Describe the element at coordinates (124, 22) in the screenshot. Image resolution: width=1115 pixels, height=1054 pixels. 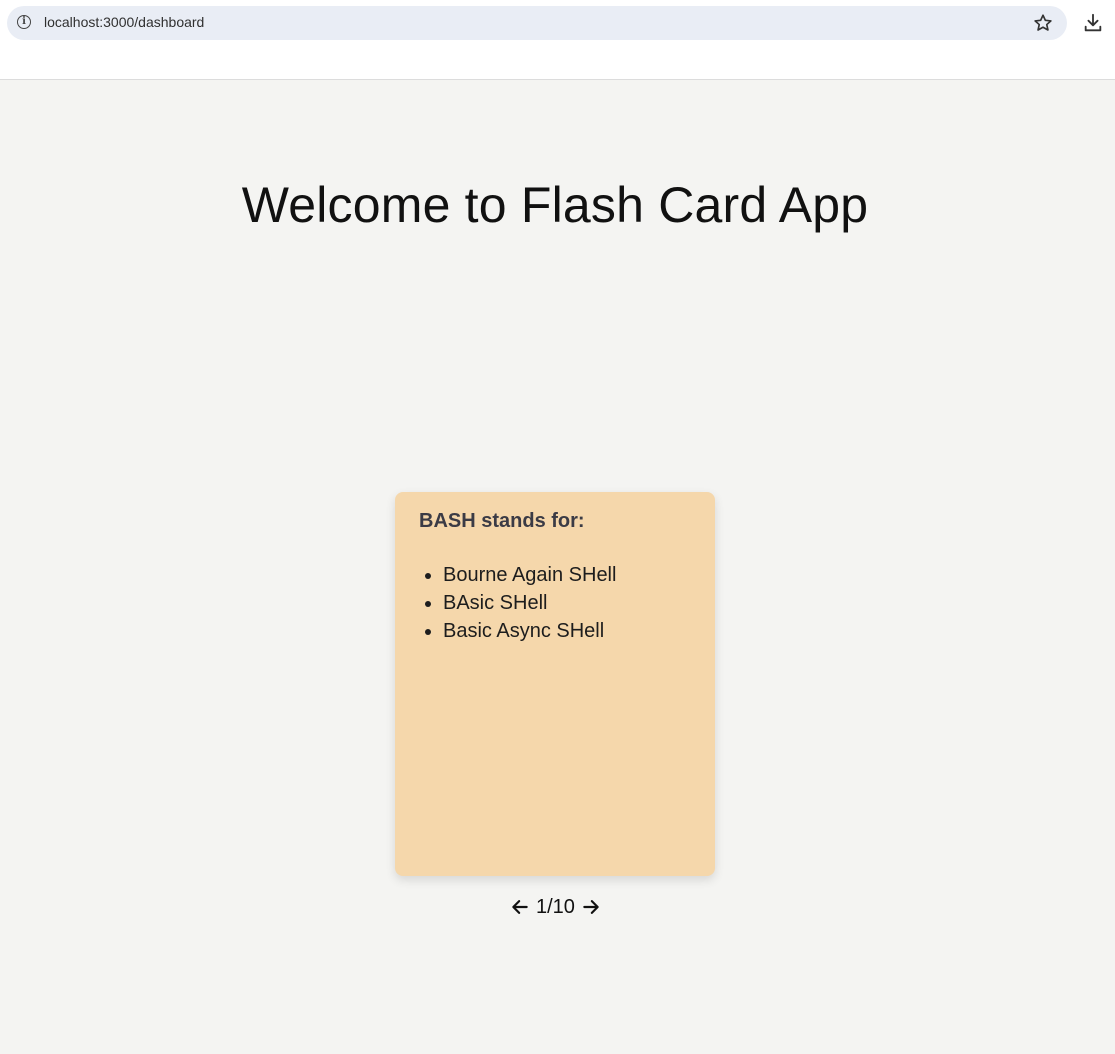
I see `url-text: localhost:3000/dashboard` at that location.